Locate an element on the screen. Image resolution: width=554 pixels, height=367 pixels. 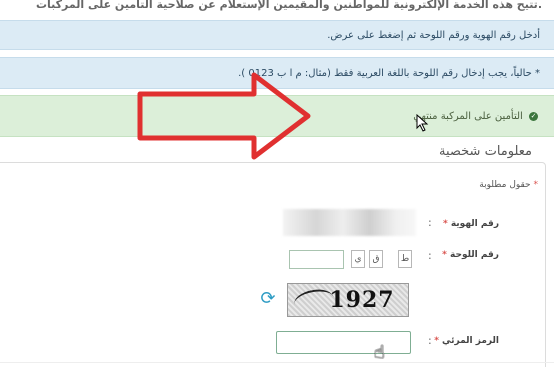
id-number-label: رقم الهوية * is located at coordinates (471, 224).